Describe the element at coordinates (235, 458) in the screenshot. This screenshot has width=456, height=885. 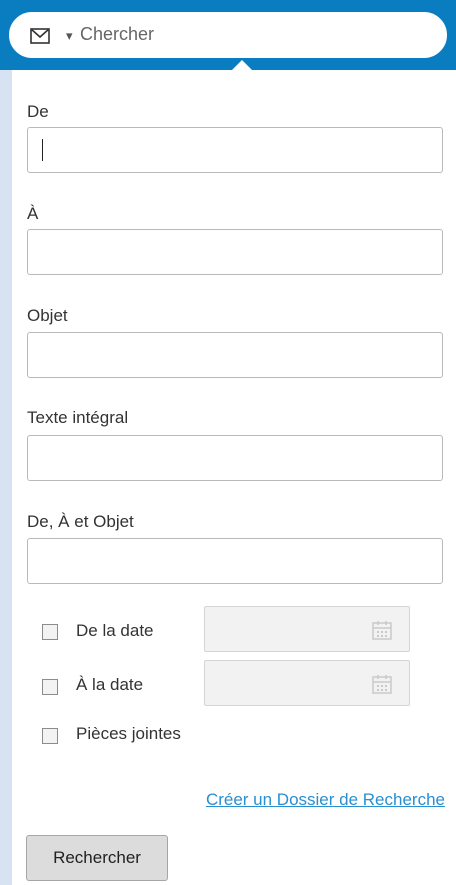
I see `fulltext-field` at that location.